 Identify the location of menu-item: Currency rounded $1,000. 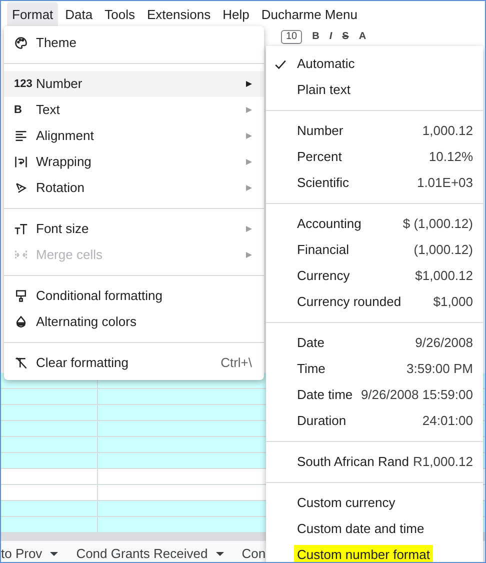
(374, 302).